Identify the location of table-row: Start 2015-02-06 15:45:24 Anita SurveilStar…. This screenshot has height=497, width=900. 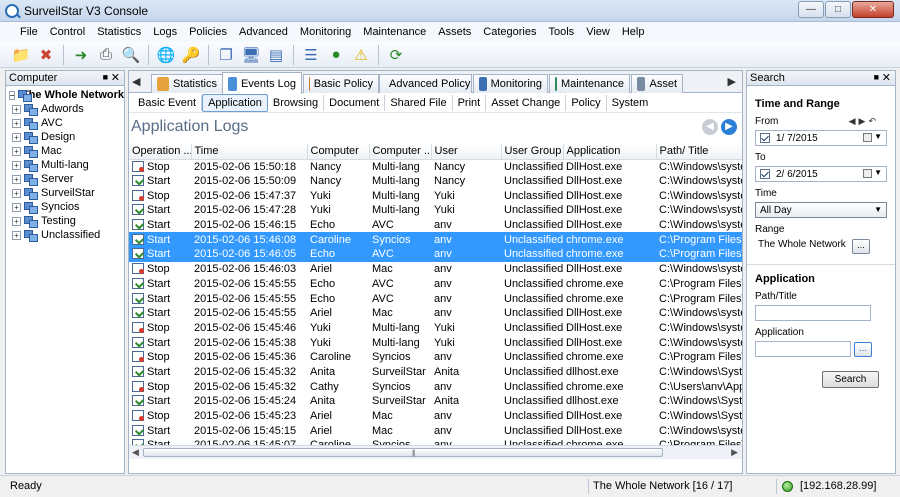
(435, 401).